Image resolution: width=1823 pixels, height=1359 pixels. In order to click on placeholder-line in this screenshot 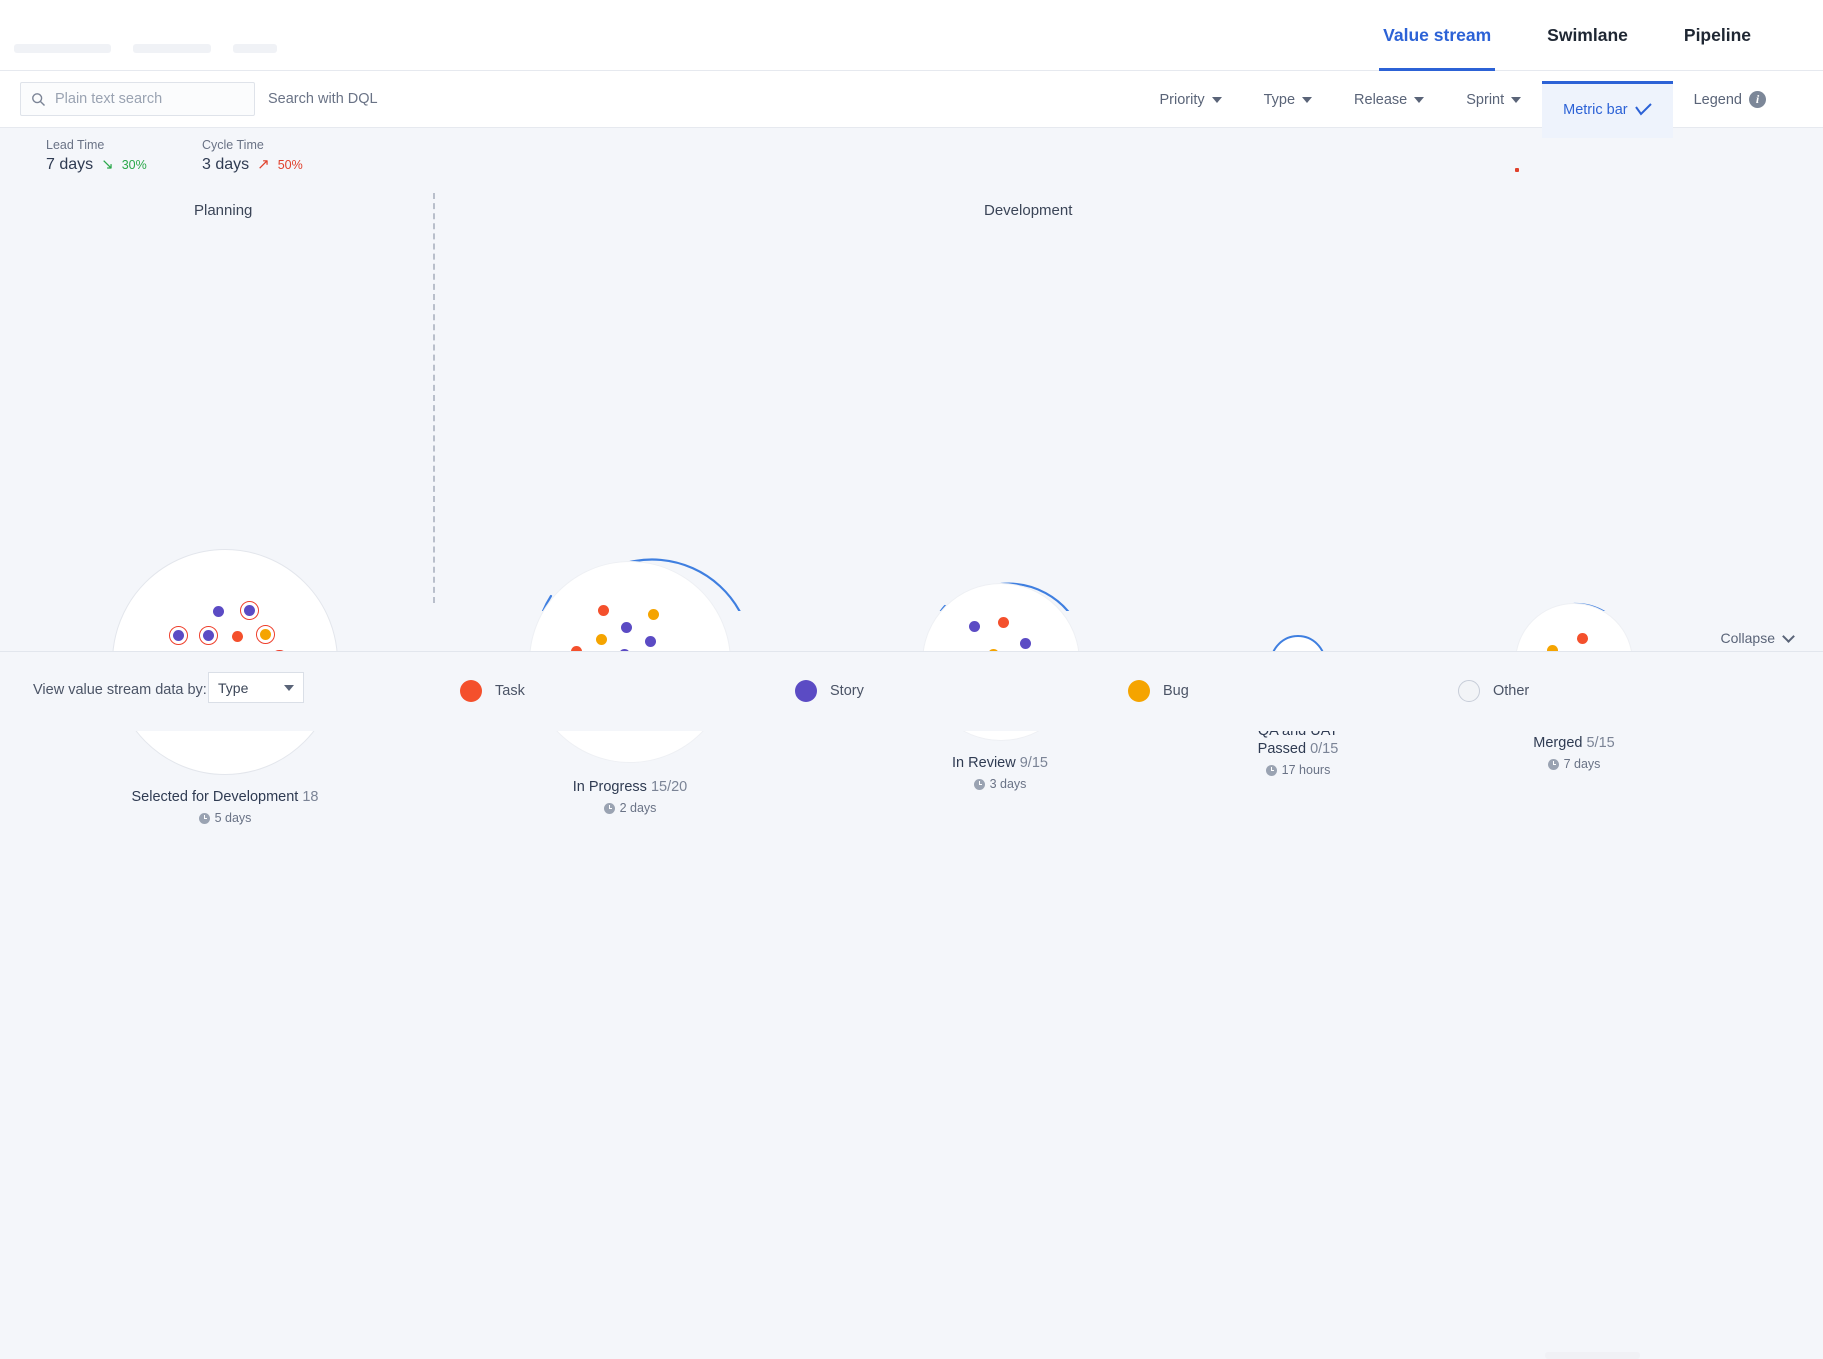, I will do `click(1592, 1355)`.